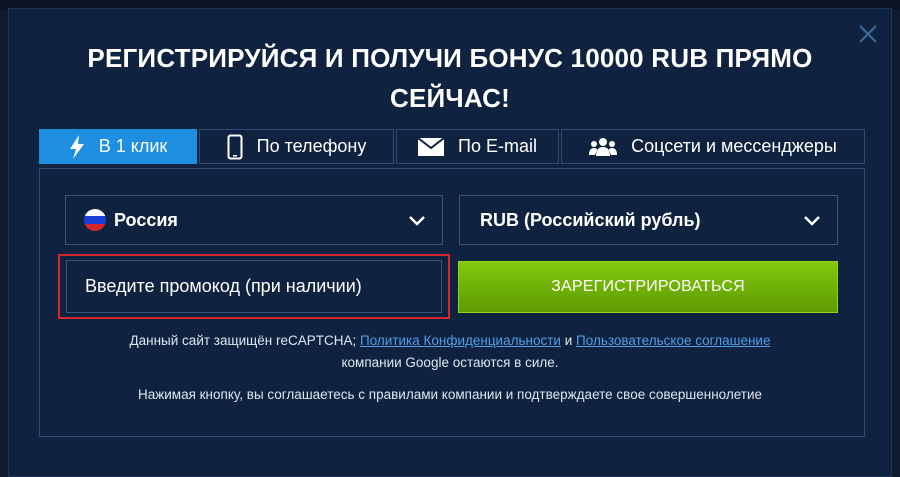 This screenshot has height=477, width=900. Describe the element at coordinates (243, 340) in the screenshot. I see `recaptcha-prefix: Данный сайт защищён reCAPTCHA;` at that location.